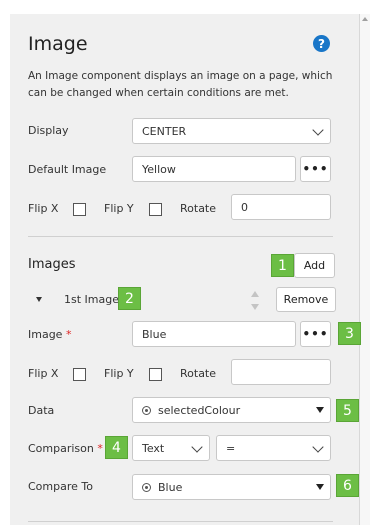 The height and width of the screenshot is (525, 370). What do you see at coordinates (365, 269) in the screenshot?
I see `scrollbar` at bounding box center [365, 269].